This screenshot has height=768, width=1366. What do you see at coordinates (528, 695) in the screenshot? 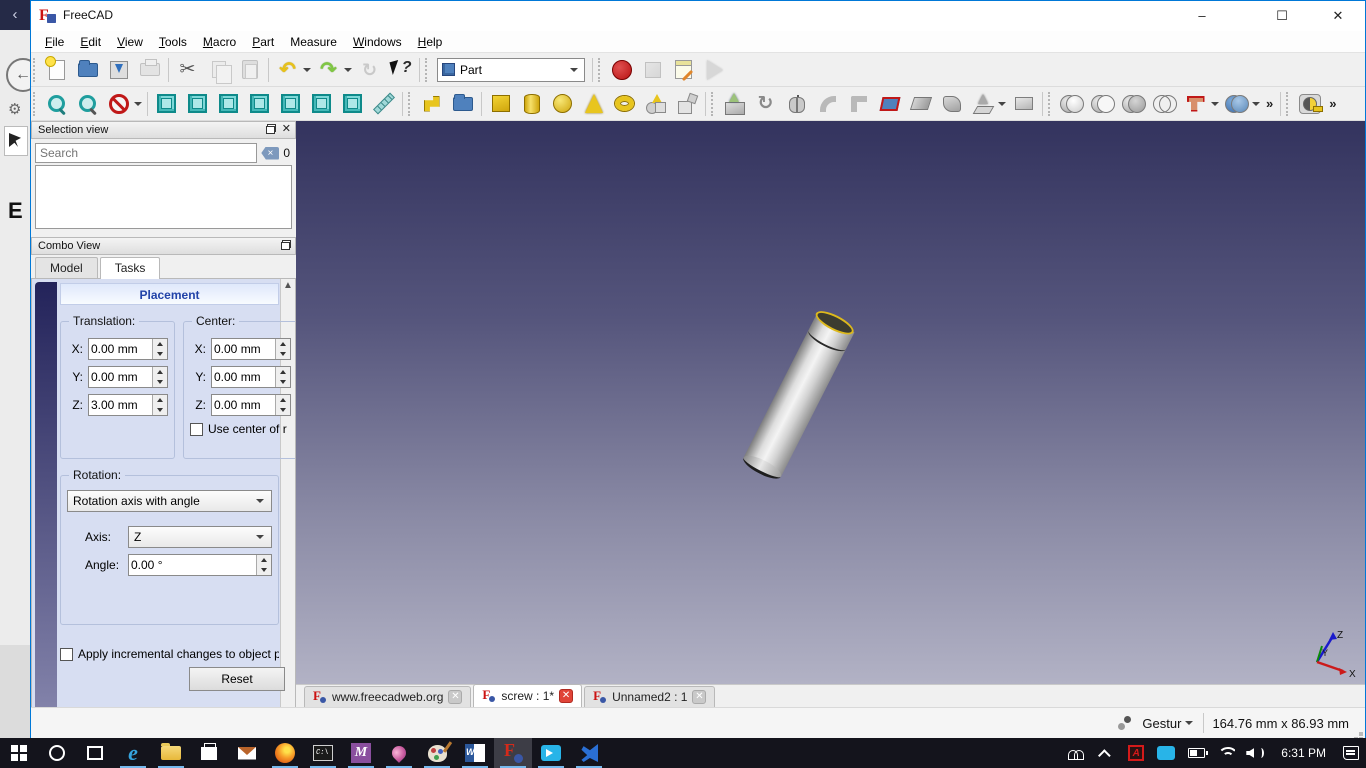
I see `tab-screw: F screw : 1* ✕` at bounding box center [528, 695].